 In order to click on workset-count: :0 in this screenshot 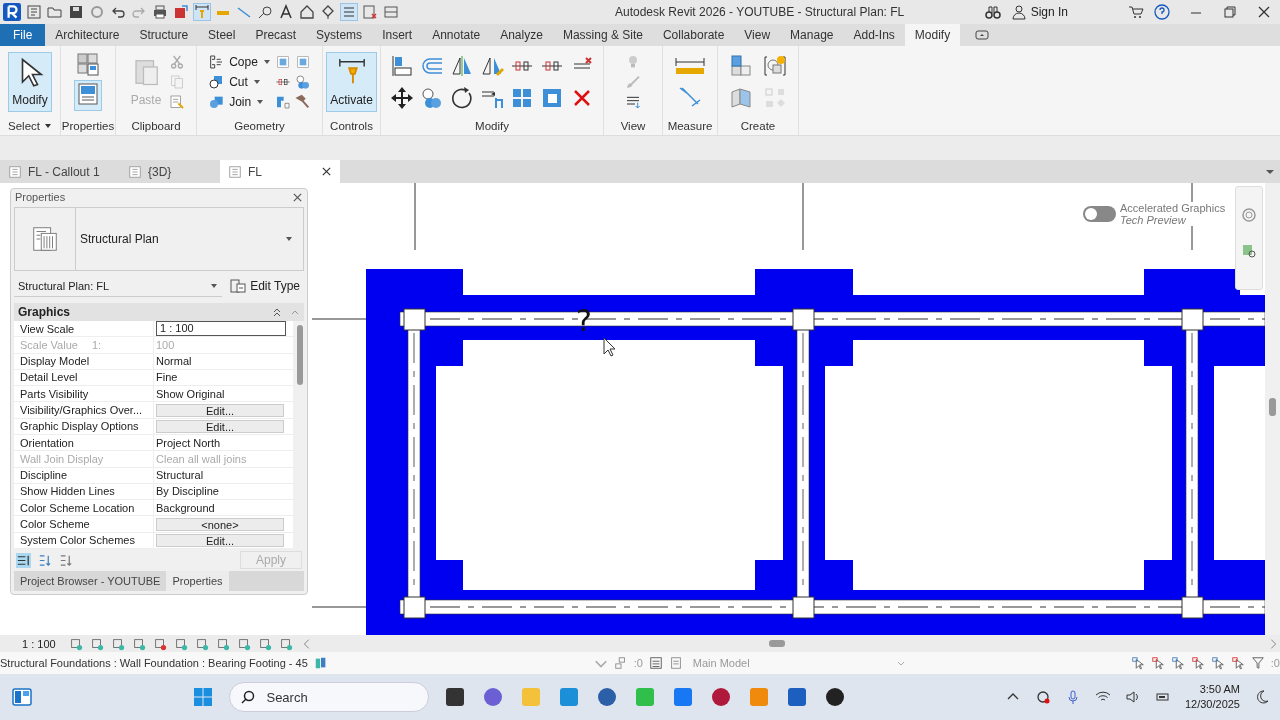, I will do `click(638, 663)`.